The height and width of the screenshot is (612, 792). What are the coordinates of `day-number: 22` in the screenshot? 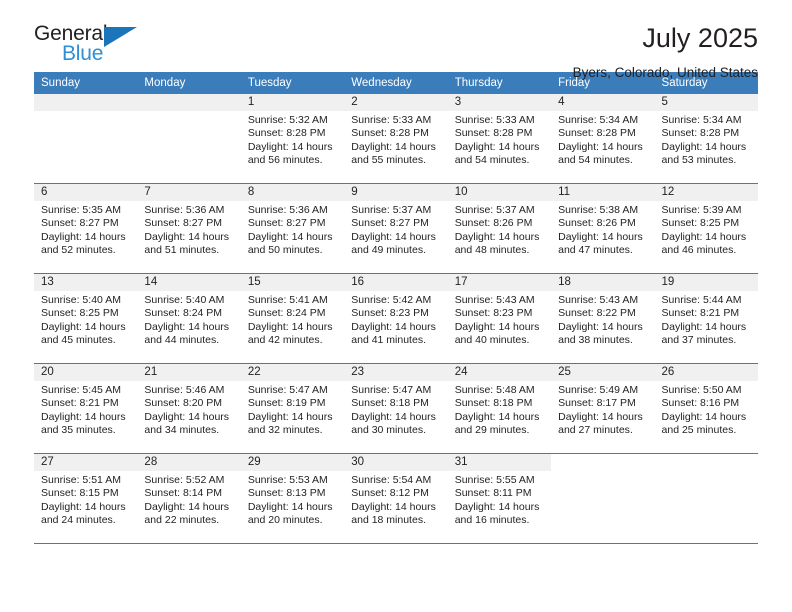 It's located at (292, 372).